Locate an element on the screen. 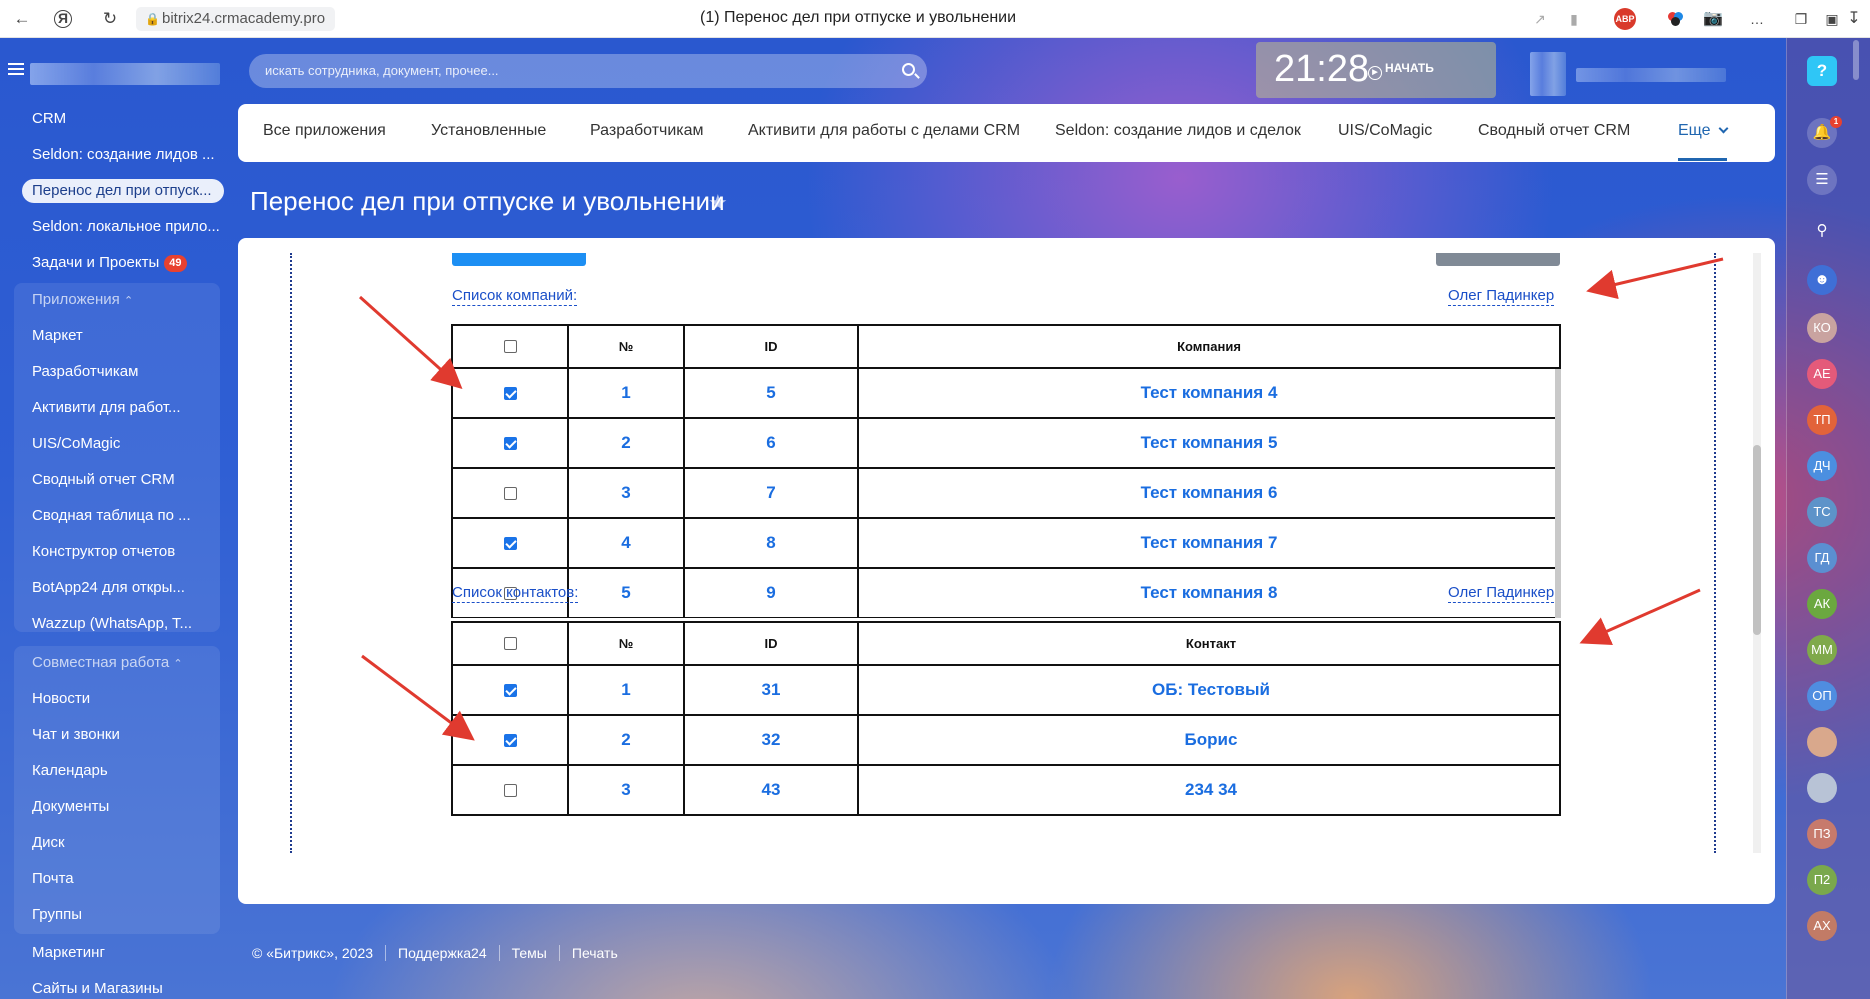 The width and height of the screenshot is (1870, 999). row-num: 4 is located at coordinates (627, 543).